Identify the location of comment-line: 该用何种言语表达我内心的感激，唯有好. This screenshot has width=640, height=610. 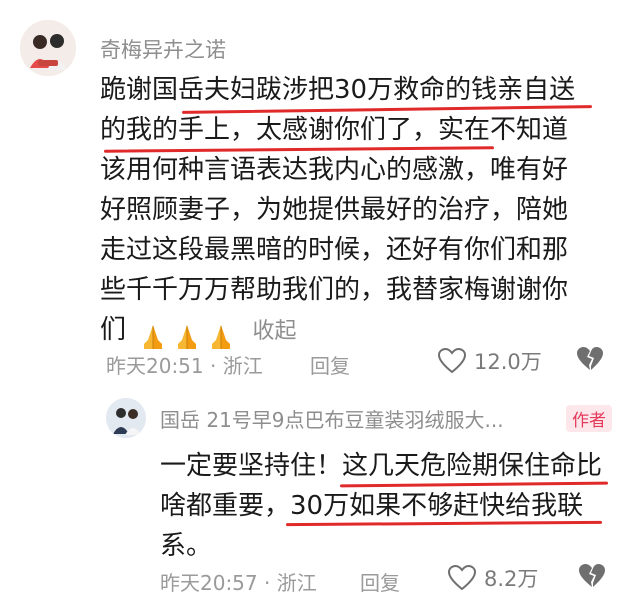
(334, 170).